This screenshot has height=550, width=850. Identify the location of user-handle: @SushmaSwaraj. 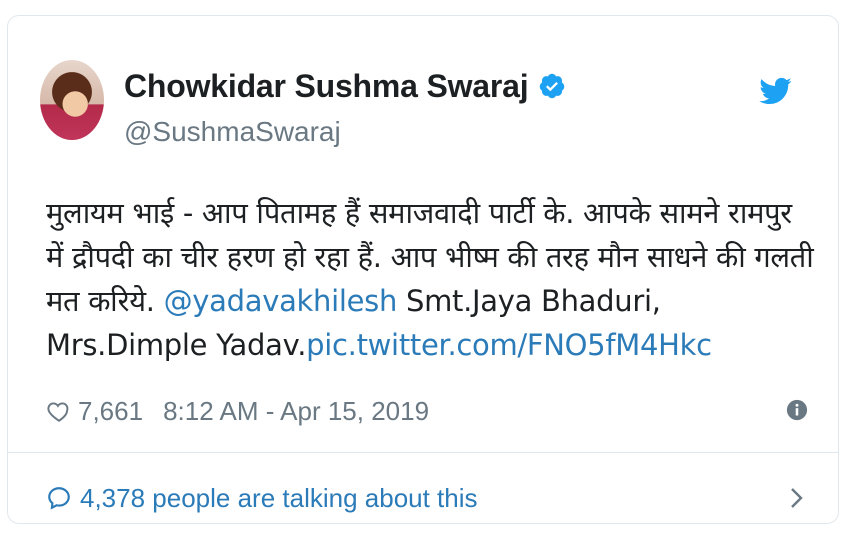
(232, 132).